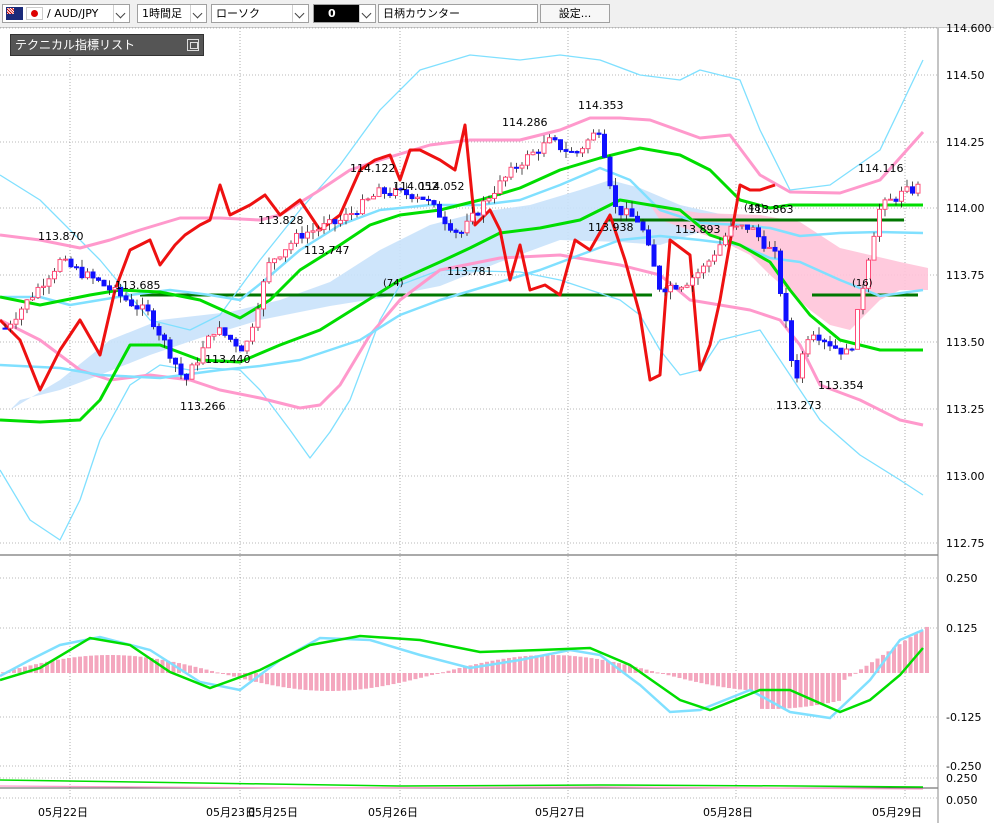 The width and height of the screenshot is (994, 823). What do you see at coordinates (393, 812) in the screenshot?
I see `date-axis-label: 05月26日` at bounding box center [393, 812].